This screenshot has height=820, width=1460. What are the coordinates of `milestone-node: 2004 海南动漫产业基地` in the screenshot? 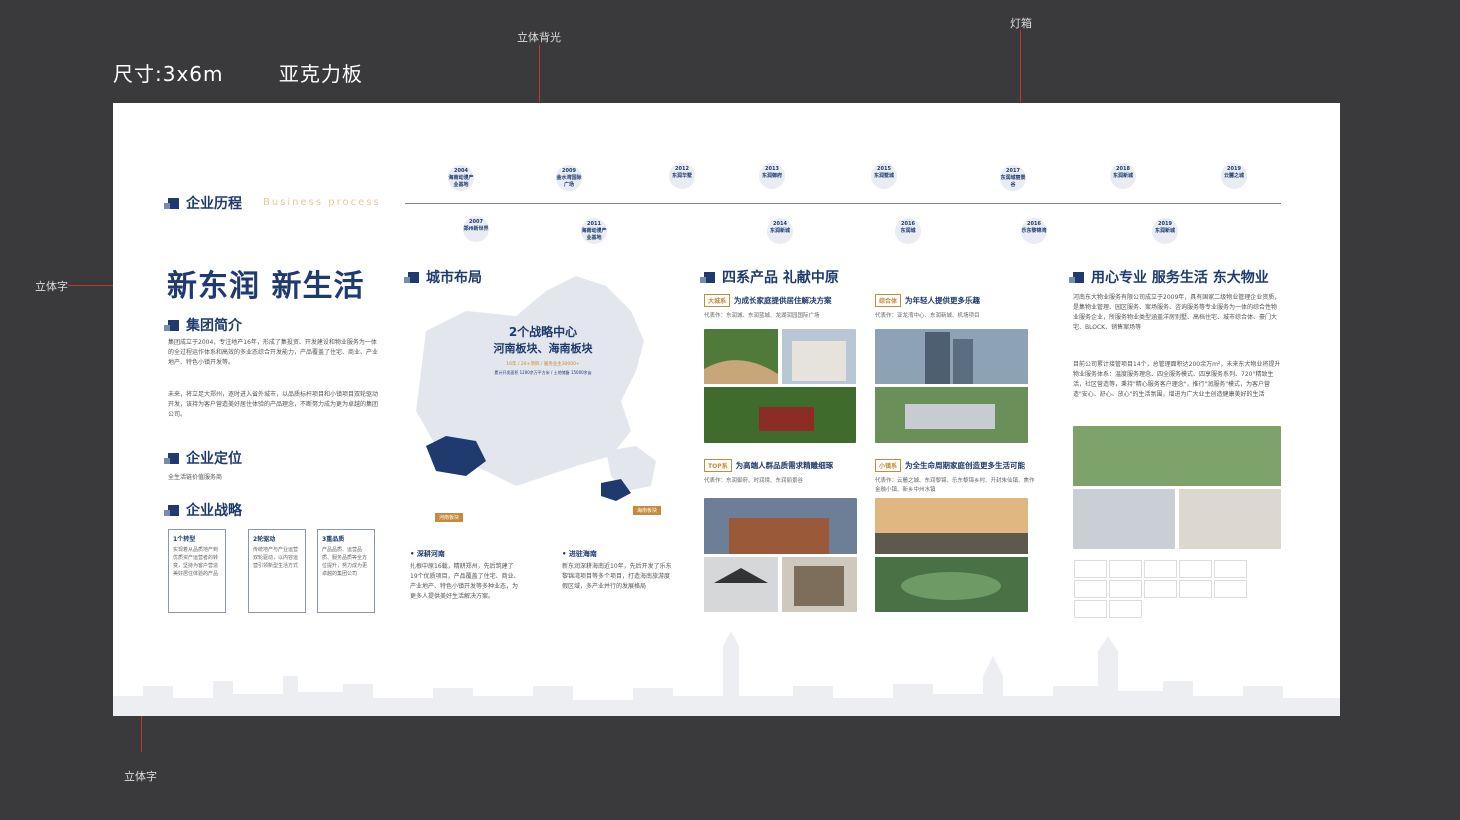 It's located at (461, 178).